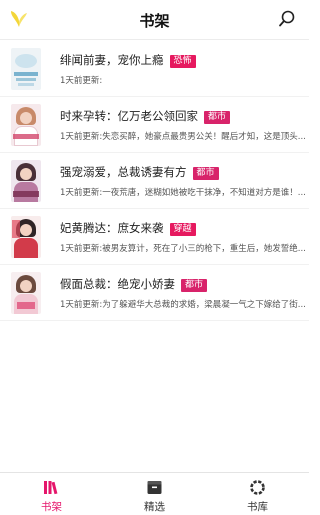 This screenshot has height=515, width=320. I want to click on search-icon, so click(287, 19).